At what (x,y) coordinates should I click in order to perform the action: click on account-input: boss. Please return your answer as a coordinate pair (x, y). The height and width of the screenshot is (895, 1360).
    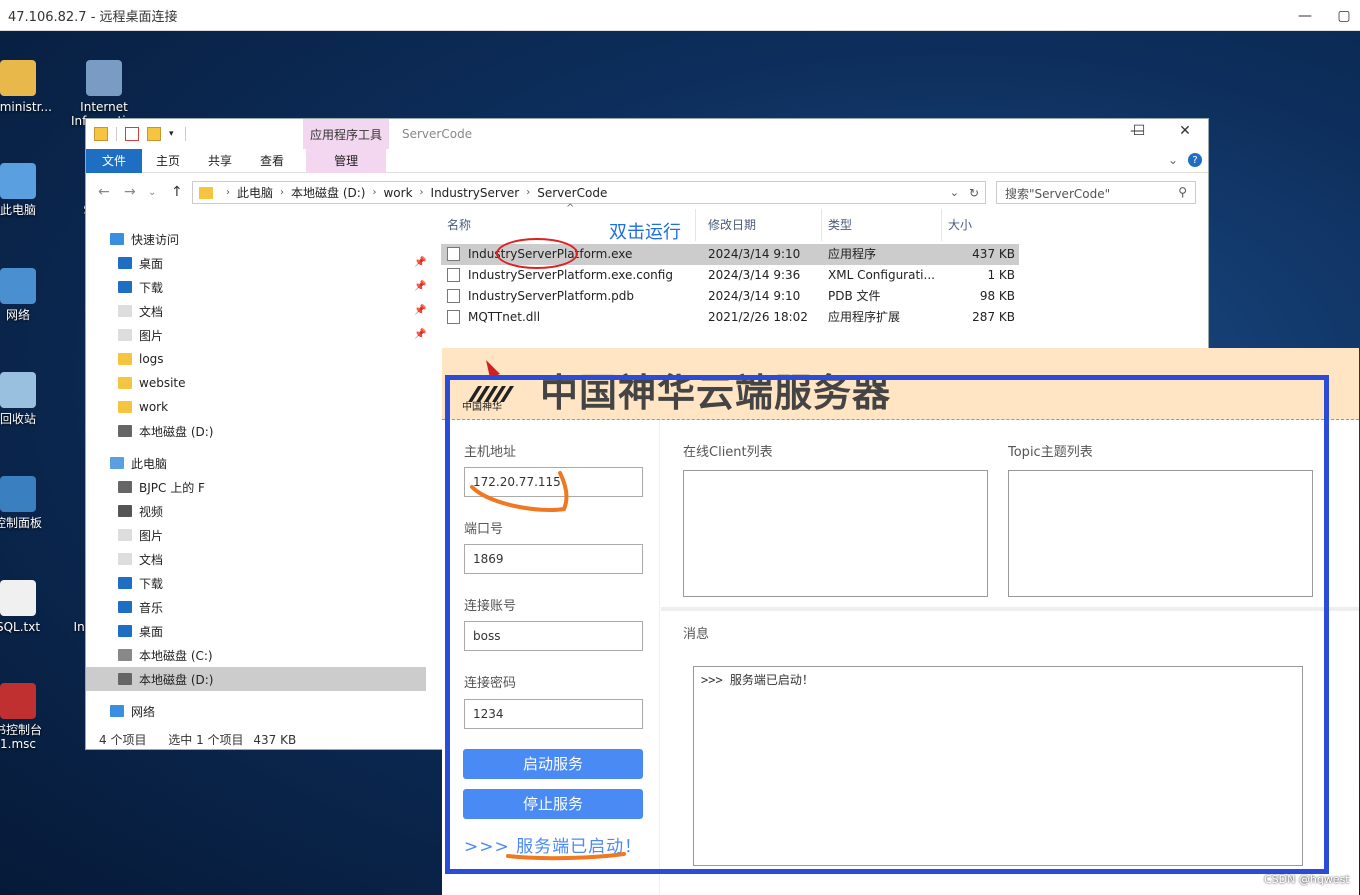
    Looking at the image, I should click on (553, 636).